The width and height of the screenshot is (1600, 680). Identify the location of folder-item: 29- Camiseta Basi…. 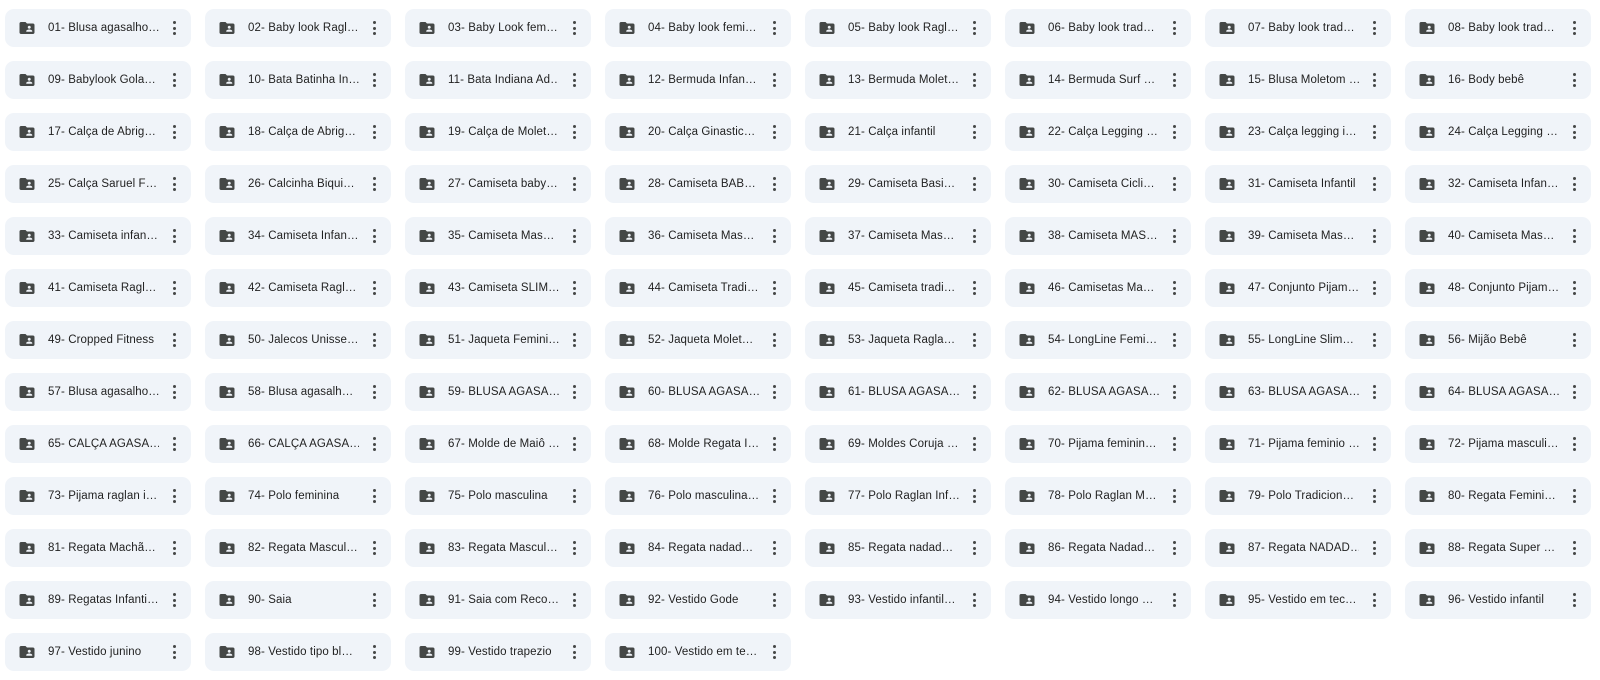
(898, 184).